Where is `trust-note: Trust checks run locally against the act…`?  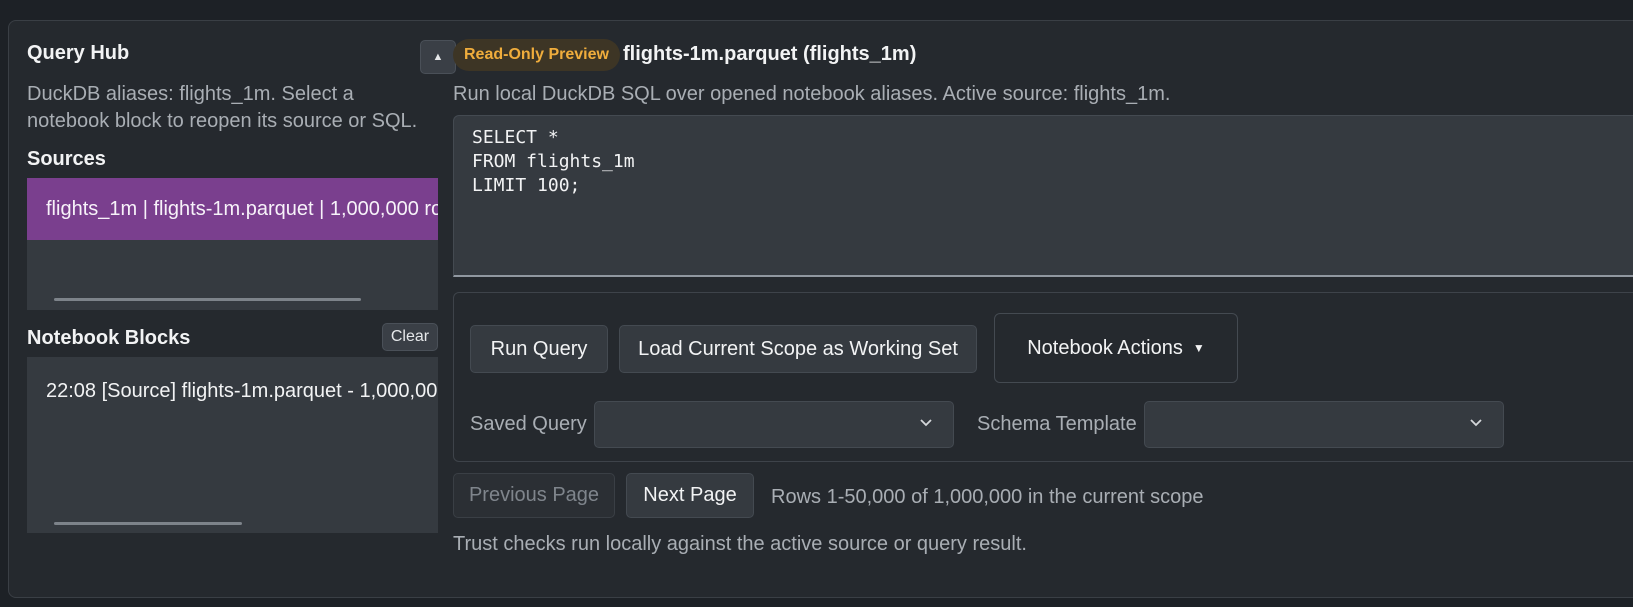 trust-note: Trust checks run locally against the act… is located at coordinates (740, 544).